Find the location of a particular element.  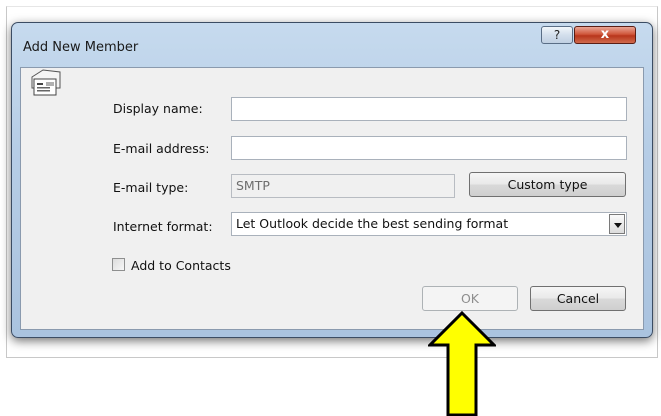

email-type-field: SMTP is located at coordinates (343, 186).